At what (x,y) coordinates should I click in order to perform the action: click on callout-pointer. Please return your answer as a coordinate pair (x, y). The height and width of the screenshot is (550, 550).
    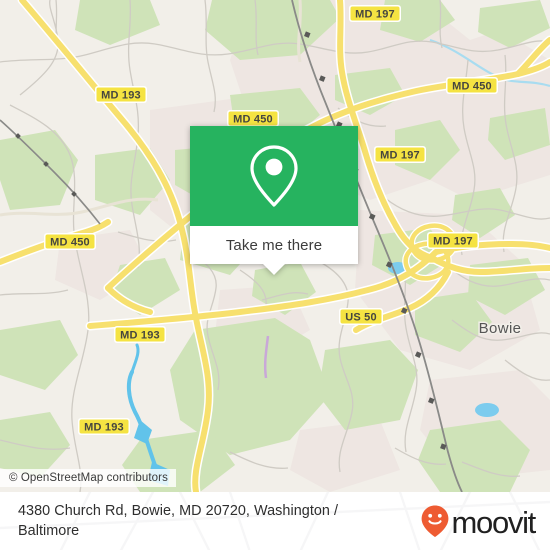
    Looking at the image, I should click on (274, 269).